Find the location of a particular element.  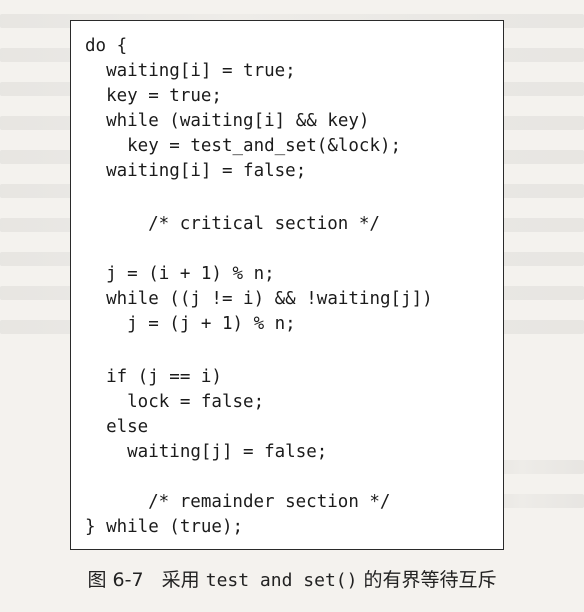

code-line: while ((j != i) && !waiting[j]) is located at coordinates (259, 299).